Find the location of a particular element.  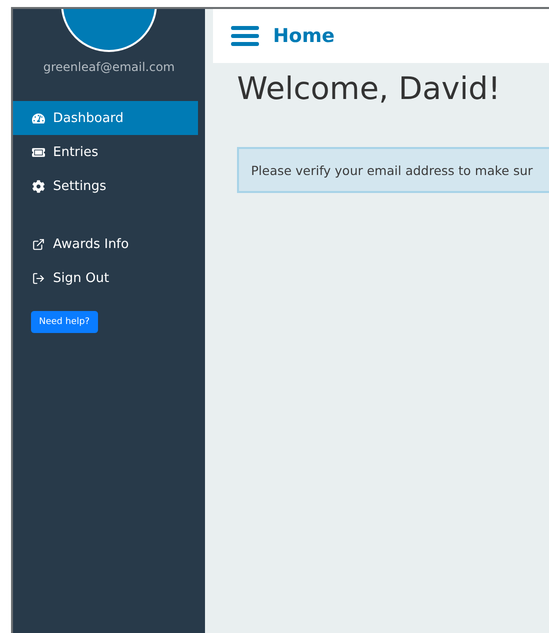

sidebar-link: Awards Info is located at coordinates (105, 244).